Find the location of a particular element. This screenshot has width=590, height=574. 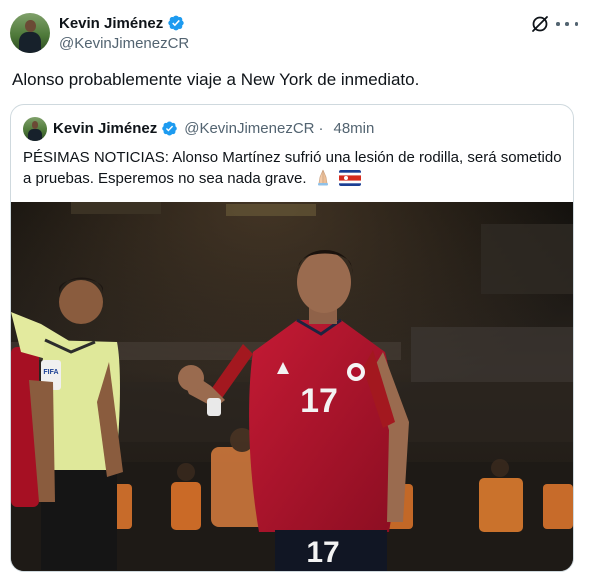

quoted-author-row: Kevin Jiménez @KevinJimenezCR · 48min is located at coordinates (213, 128).